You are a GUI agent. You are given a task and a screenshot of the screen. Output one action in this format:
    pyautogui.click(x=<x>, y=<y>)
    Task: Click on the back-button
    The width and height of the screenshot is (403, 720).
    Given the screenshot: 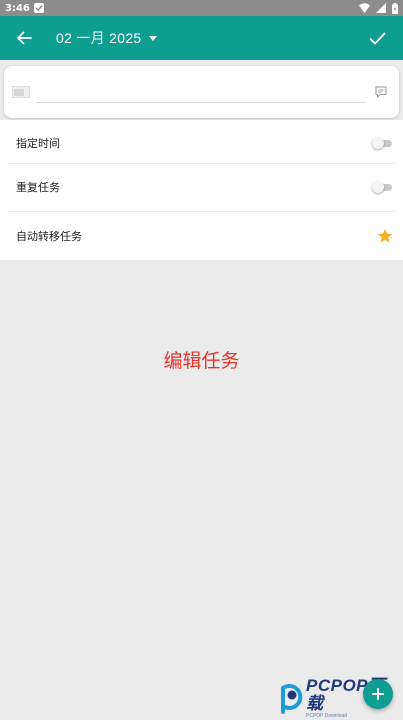 What is the action you would take?
    pyautogui.click(x=24, y=38)
    